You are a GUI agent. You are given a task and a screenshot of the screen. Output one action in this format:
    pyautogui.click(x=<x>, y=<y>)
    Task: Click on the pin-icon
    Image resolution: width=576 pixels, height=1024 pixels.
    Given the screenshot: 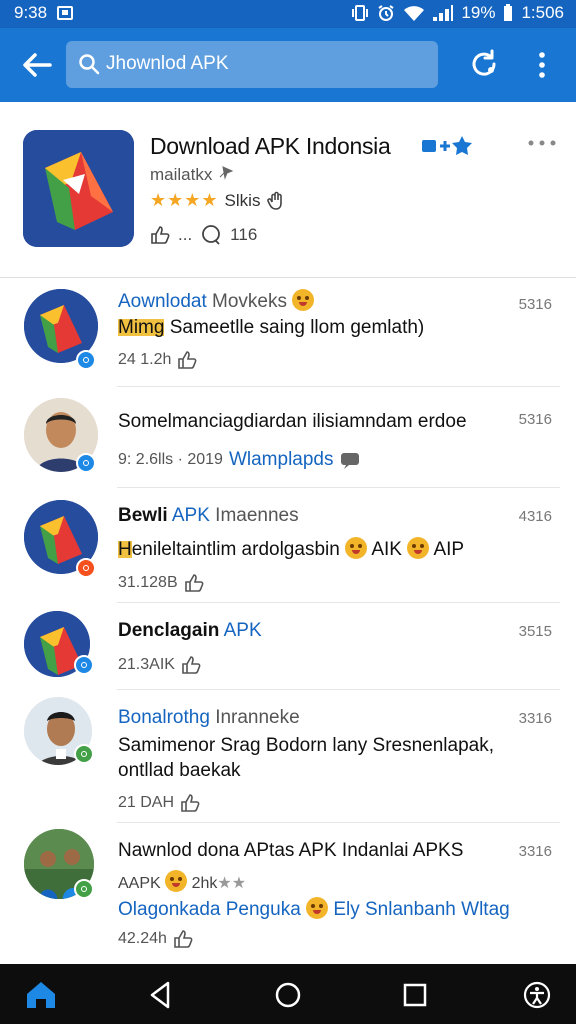 What is the action you would take?
    pyautogui.click(x=226, y=173)
    